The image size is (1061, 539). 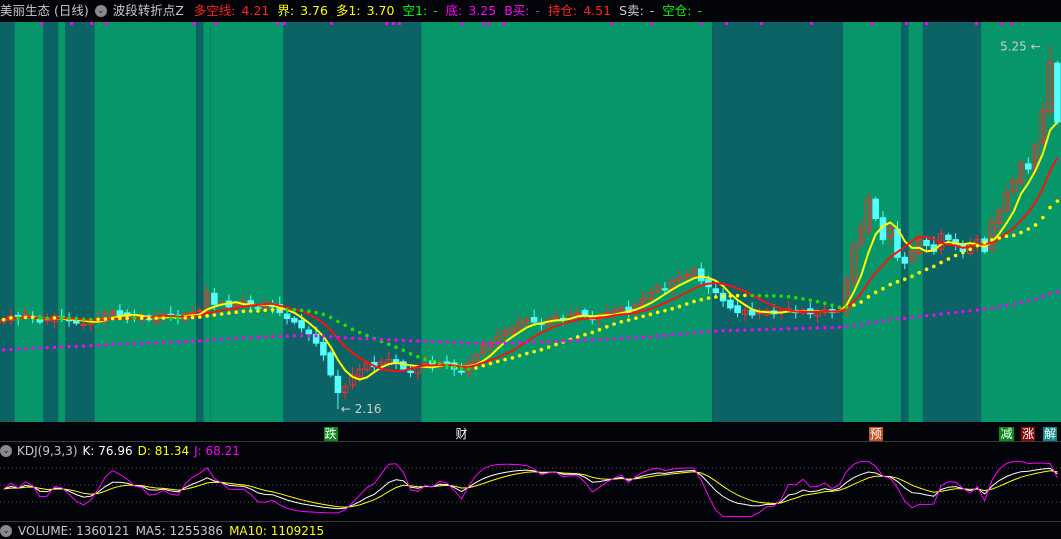 What do you see at coordinates (179, 531) in the screenshot?
I see `volume-ma5: MA5: 1255386` at bounding box center [179, 531].